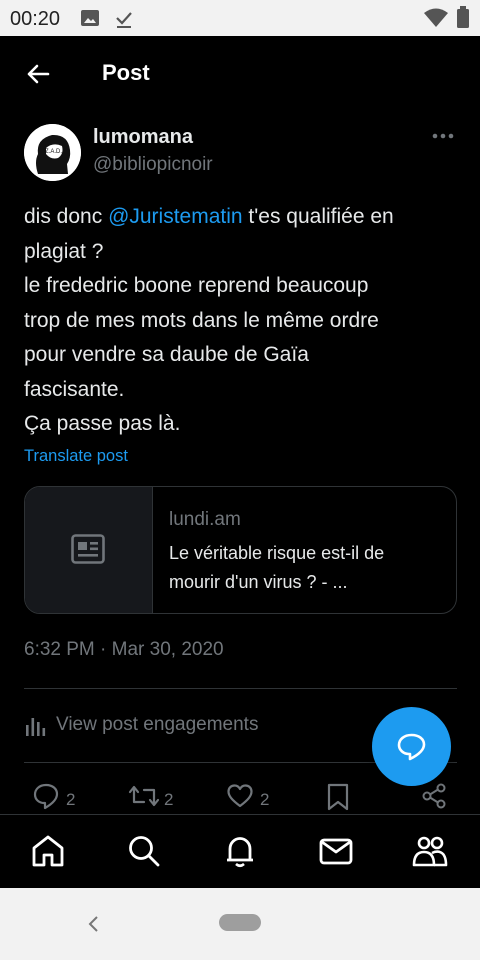 The width and height of the screenshot is (480, 960). Describe the element at coordinates (175, 216) in the screenshot. I see `mention-link: @Juristematin` at that location.